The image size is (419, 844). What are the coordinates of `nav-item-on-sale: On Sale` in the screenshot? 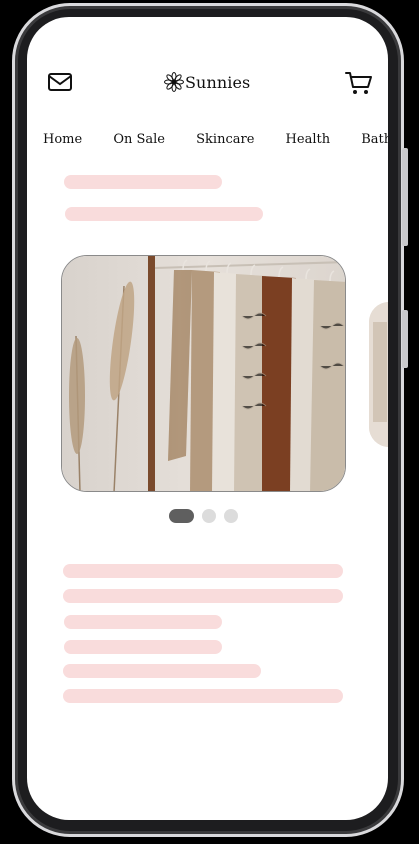 It's located at (139, 139).